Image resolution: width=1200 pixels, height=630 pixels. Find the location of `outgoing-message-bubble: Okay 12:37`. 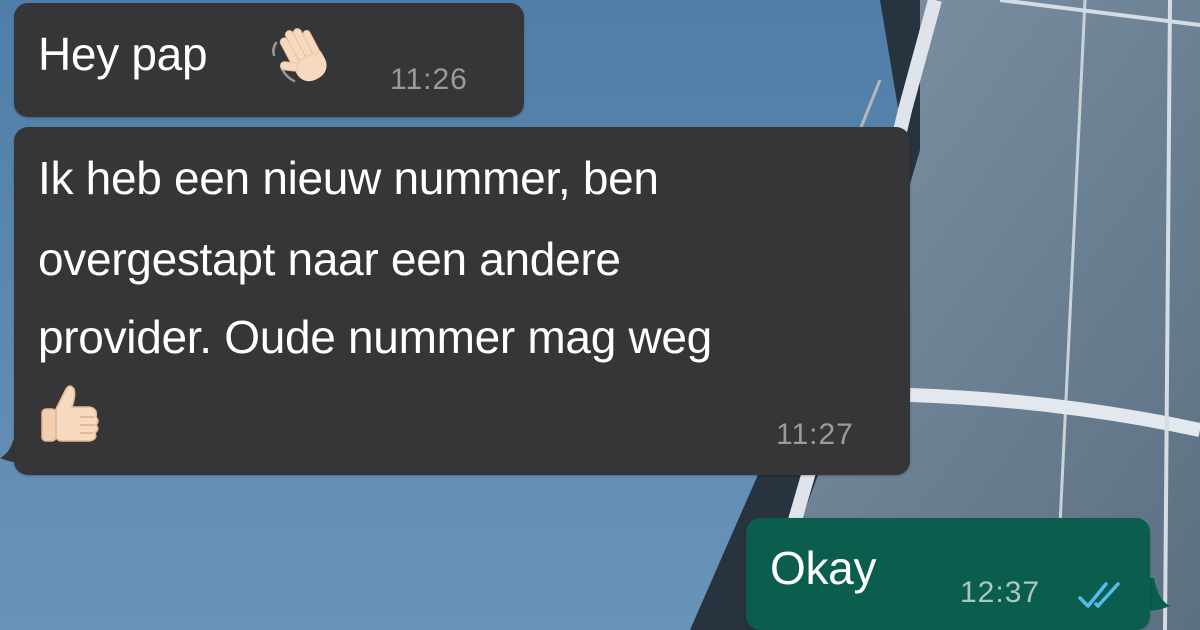

outgoing-message-bubble: Okay 12:37 is located at coordinates (948, 574).